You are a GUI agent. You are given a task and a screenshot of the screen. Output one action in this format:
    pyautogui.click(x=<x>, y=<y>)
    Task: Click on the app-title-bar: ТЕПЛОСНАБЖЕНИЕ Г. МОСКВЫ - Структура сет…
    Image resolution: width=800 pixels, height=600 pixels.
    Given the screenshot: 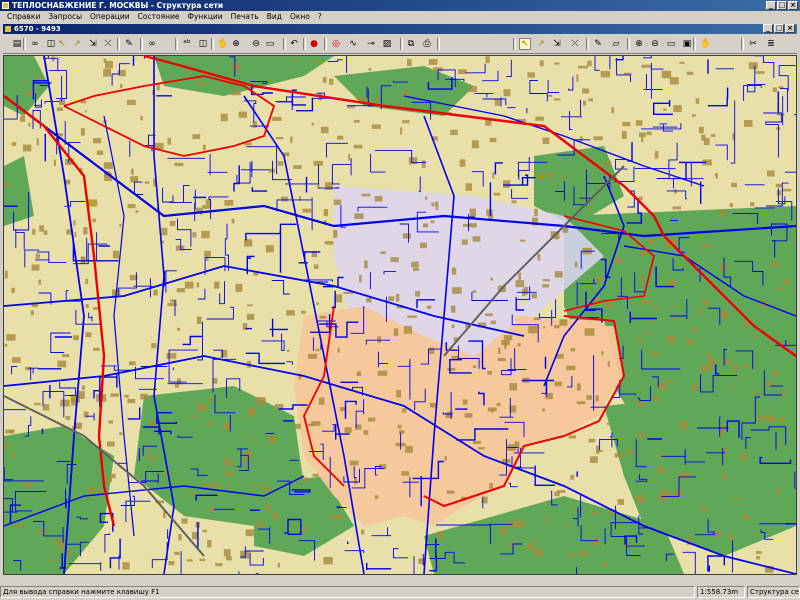 What is the action you would take?
    pyautogui.click(x=400, y=5)
    